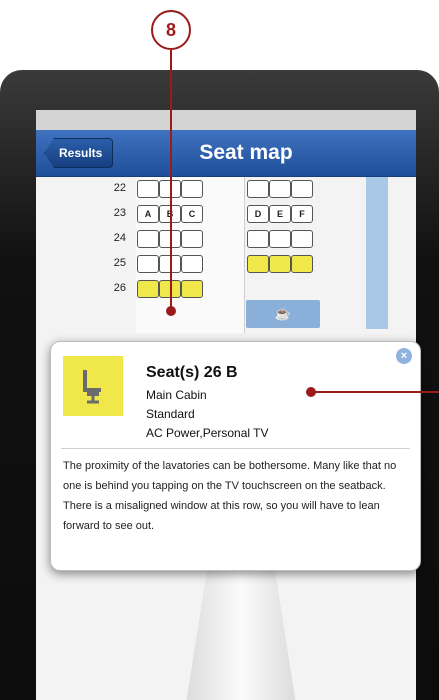 The image size is (439, 700). Describe the element at coordinates (171, 181) in the screenshot. I see `callout-line-vertical` at that location.